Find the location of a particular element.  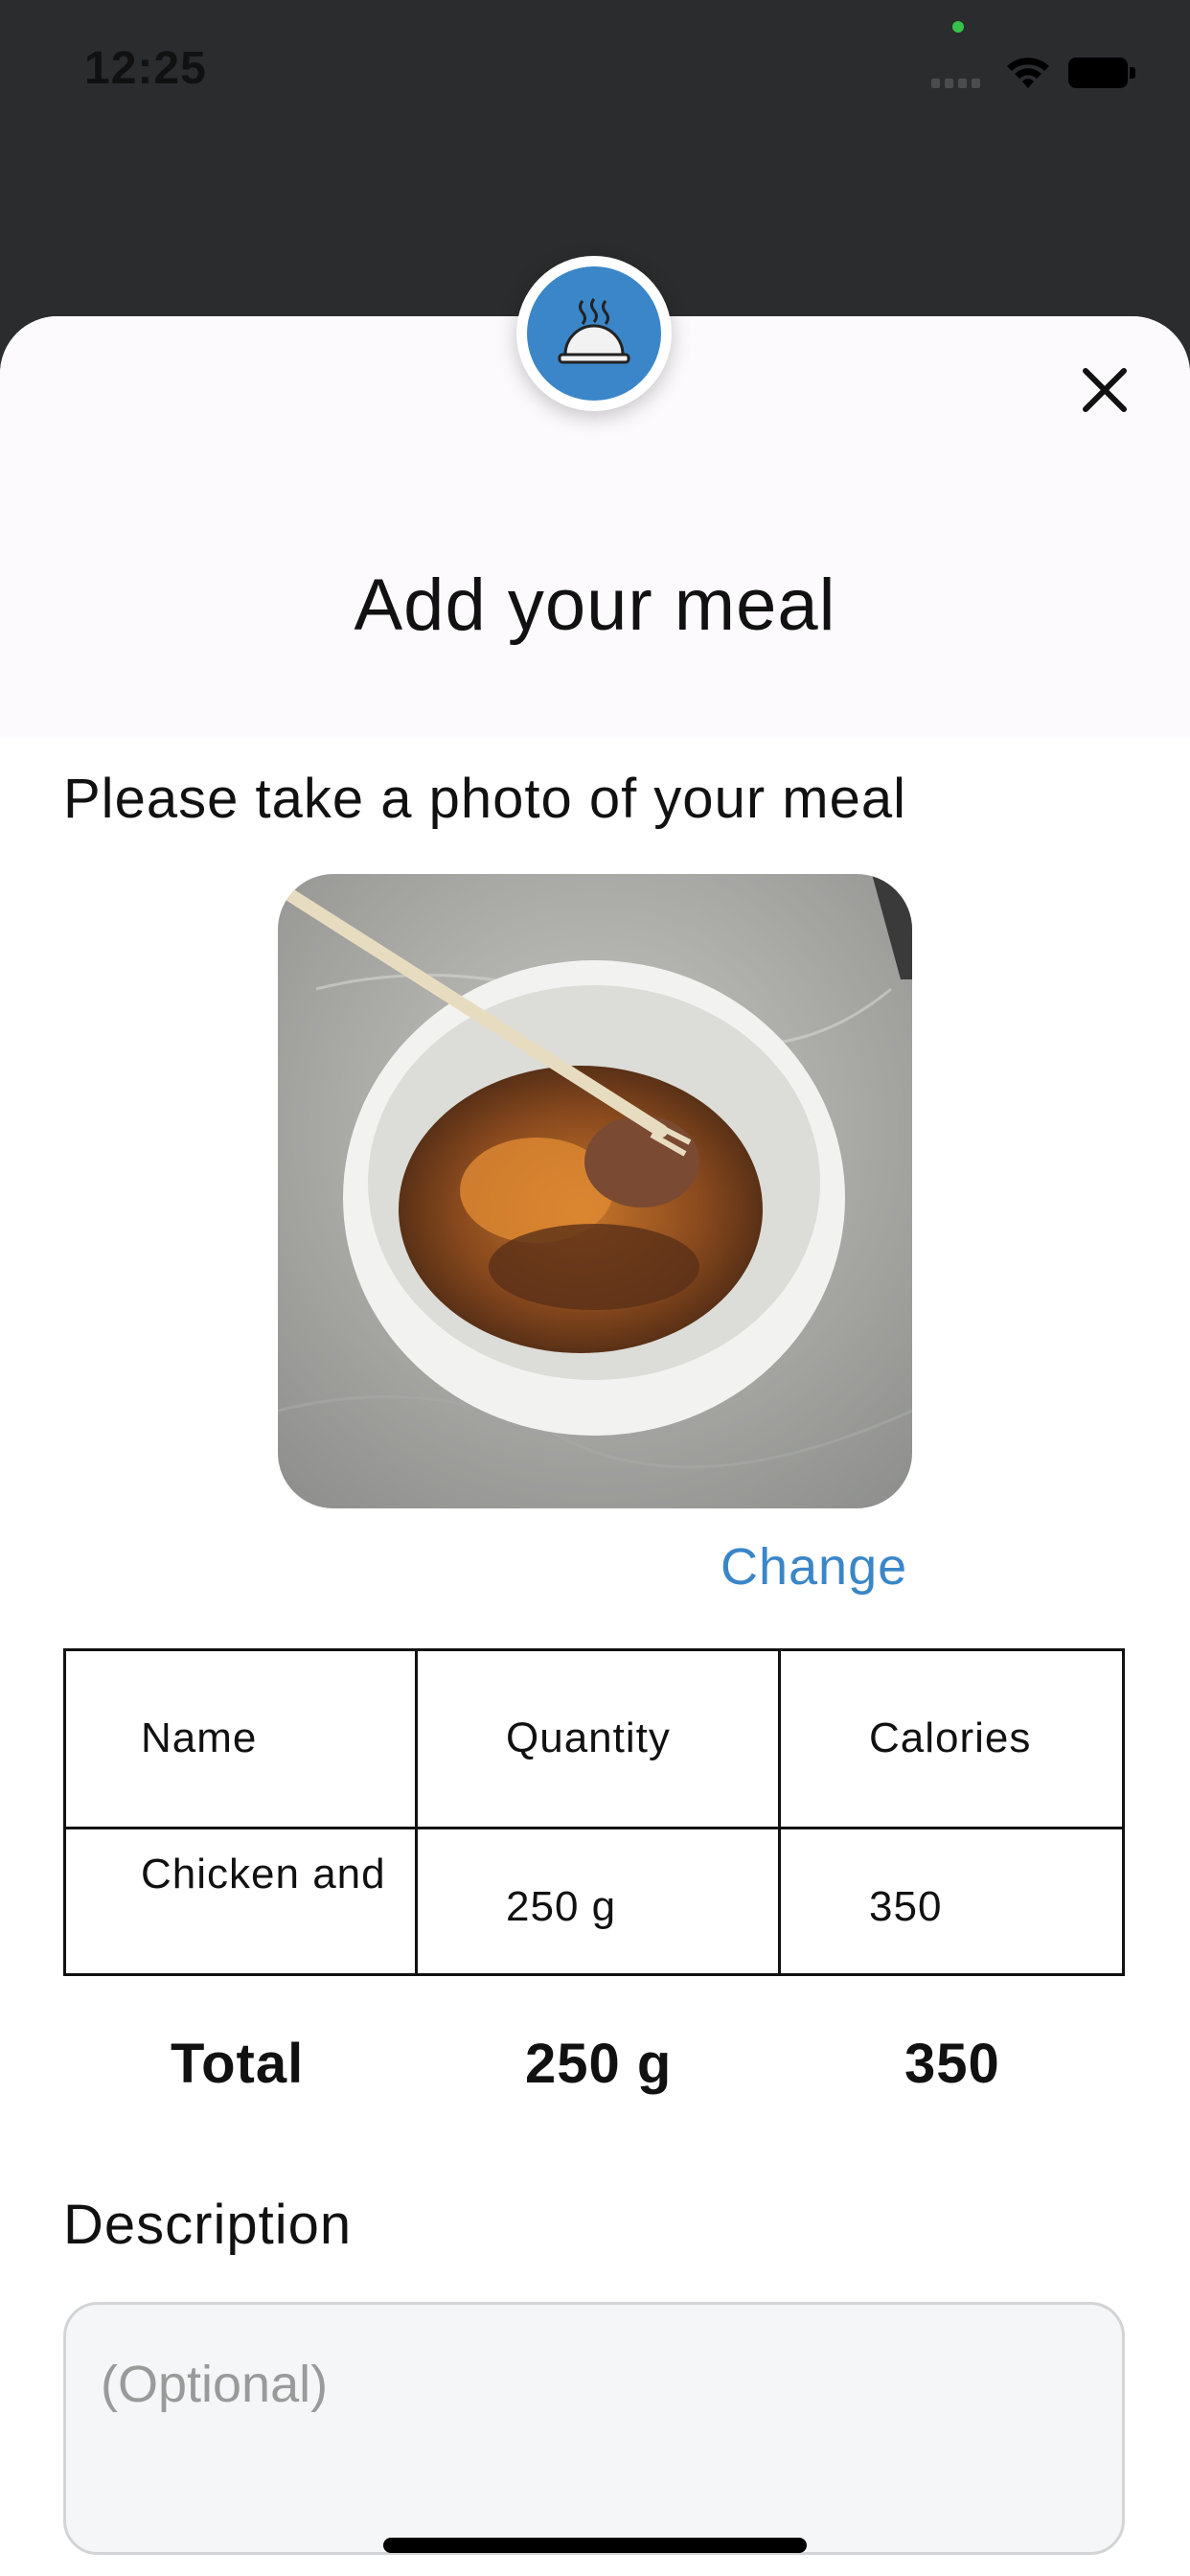

totals-row: Total 250 g 350 is located at coordinates (595, 2070).